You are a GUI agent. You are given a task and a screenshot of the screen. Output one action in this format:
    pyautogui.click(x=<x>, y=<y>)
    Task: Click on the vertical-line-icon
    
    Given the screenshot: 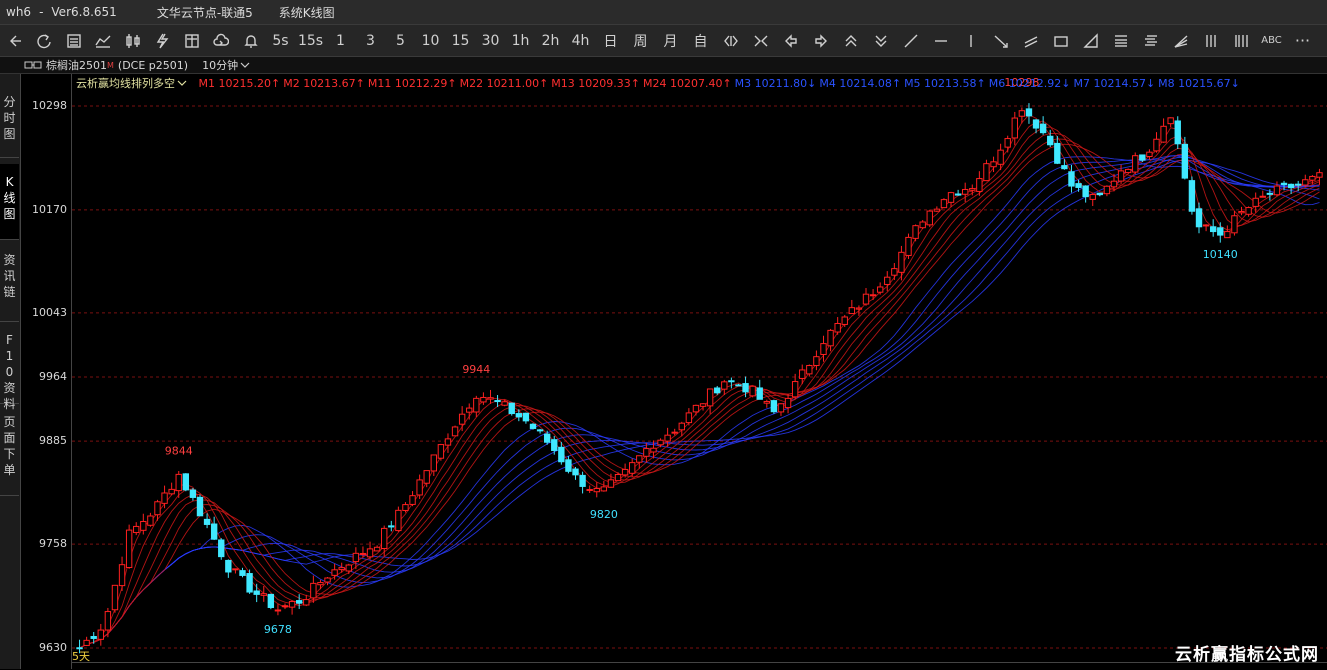 What is the action you would take?
    pyautogui.click(x=971, y=40)
    